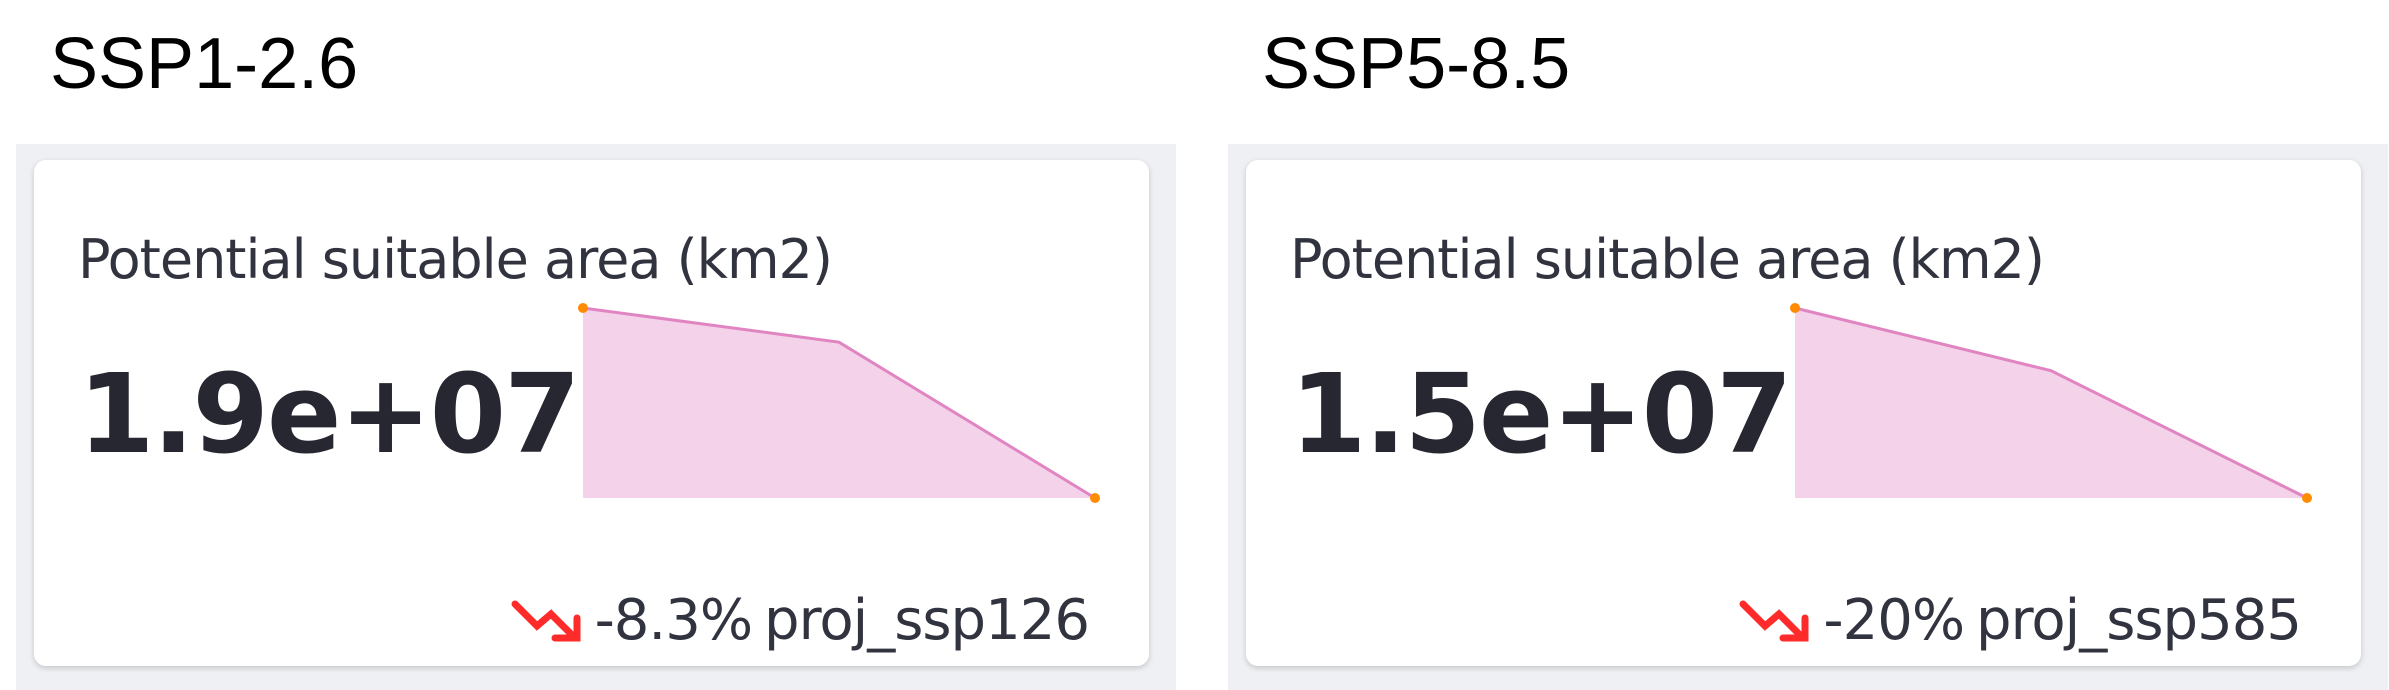 The height and width of the screenshot is (690, 2389). What do you see at coordinates (1416, 64) in the screenshot?
I see `scenario-title: SSP5-8.5` at bounding box center [1416, 64].